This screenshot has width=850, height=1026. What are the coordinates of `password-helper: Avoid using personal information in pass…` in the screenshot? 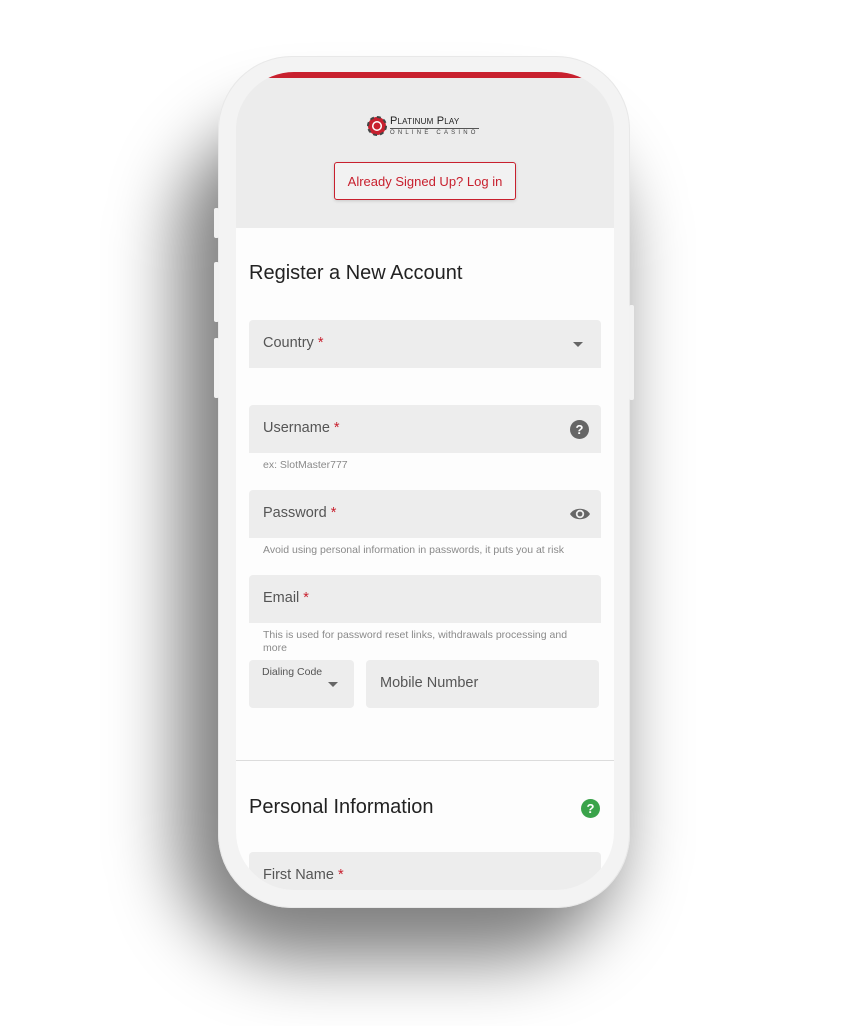 It's located at (413, 550).